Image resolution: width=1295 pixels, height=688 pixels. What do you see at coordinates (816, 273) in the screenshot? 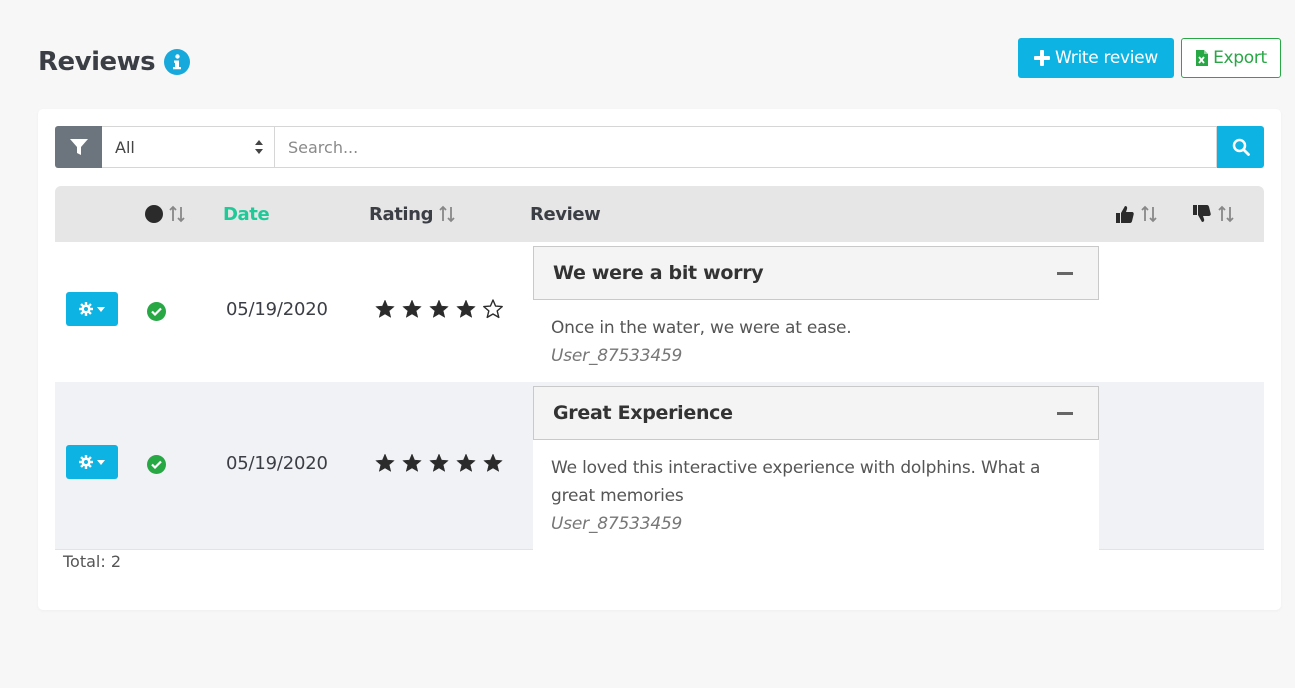
I see `review-panel-header: We were a bit worry` at bounding box center [816, 273].